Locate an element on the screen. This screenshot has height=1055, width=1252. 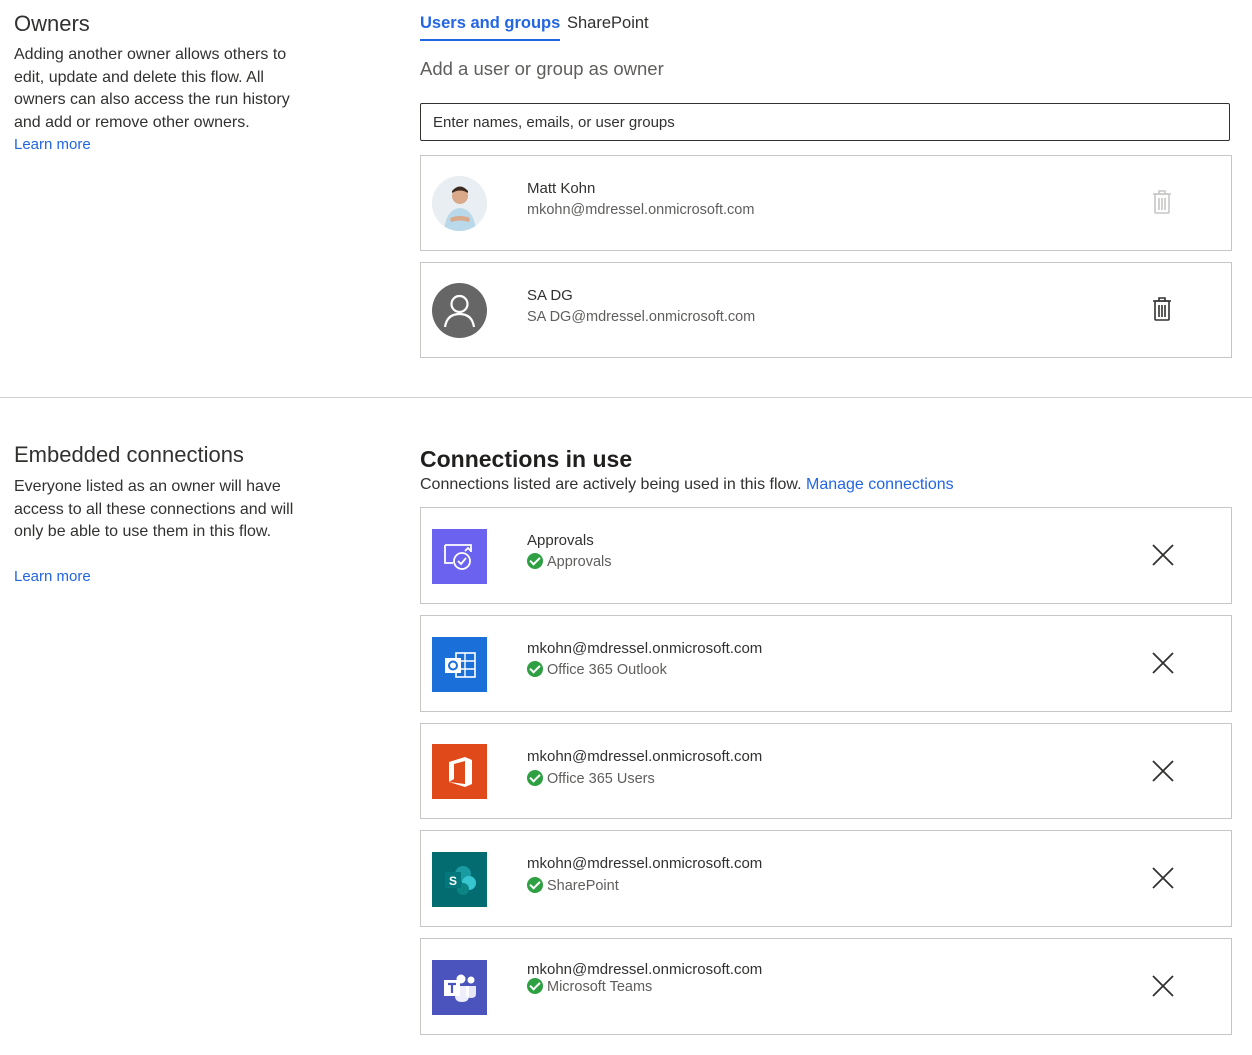
owners-learn-more-link: Learn more is located at coordinates (52, 144).